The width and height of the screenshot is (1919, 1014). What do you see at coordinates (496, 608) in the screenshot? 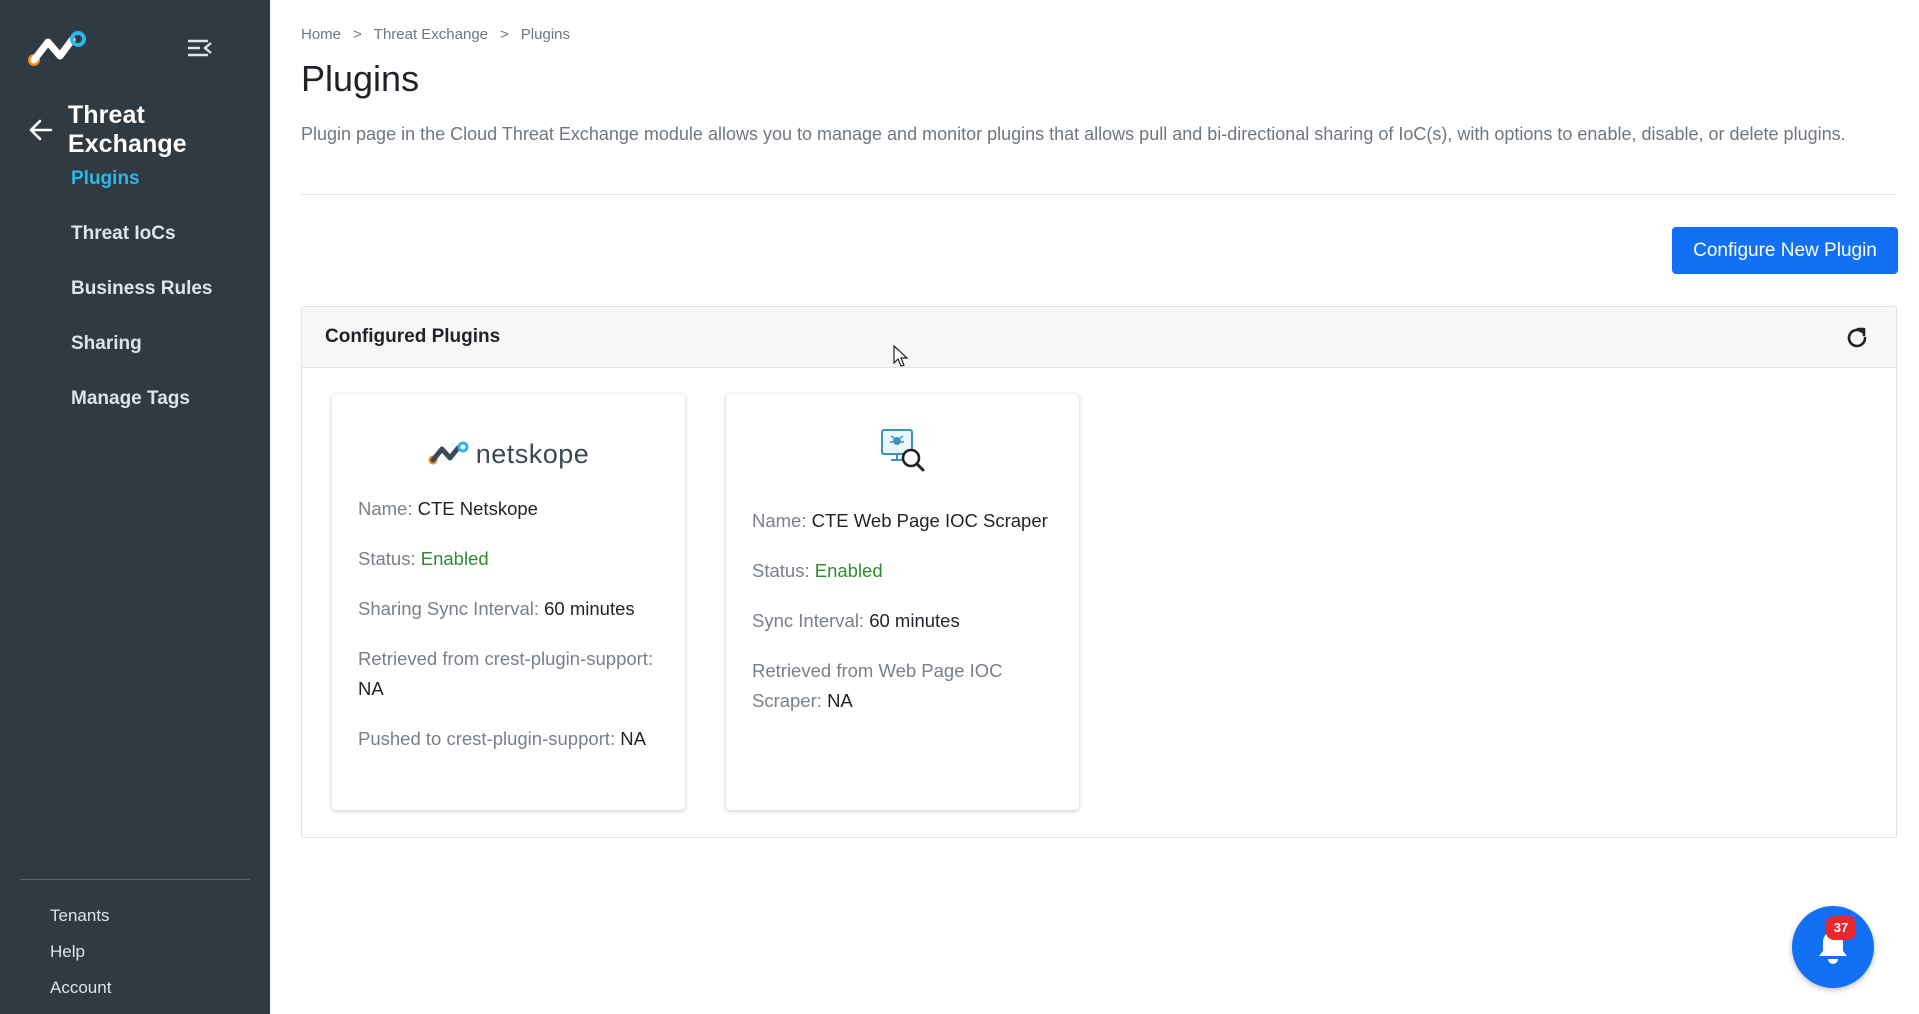
I see `plugin-sync-interval: Sharing Sync Interval: 60 minutes` at bounding box center [496, 608].